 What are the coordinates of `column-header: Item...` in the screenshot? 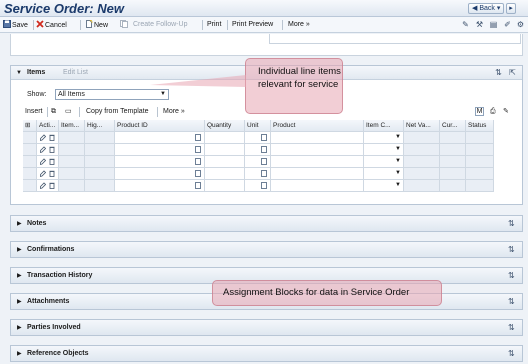 It's located at (72, 126).